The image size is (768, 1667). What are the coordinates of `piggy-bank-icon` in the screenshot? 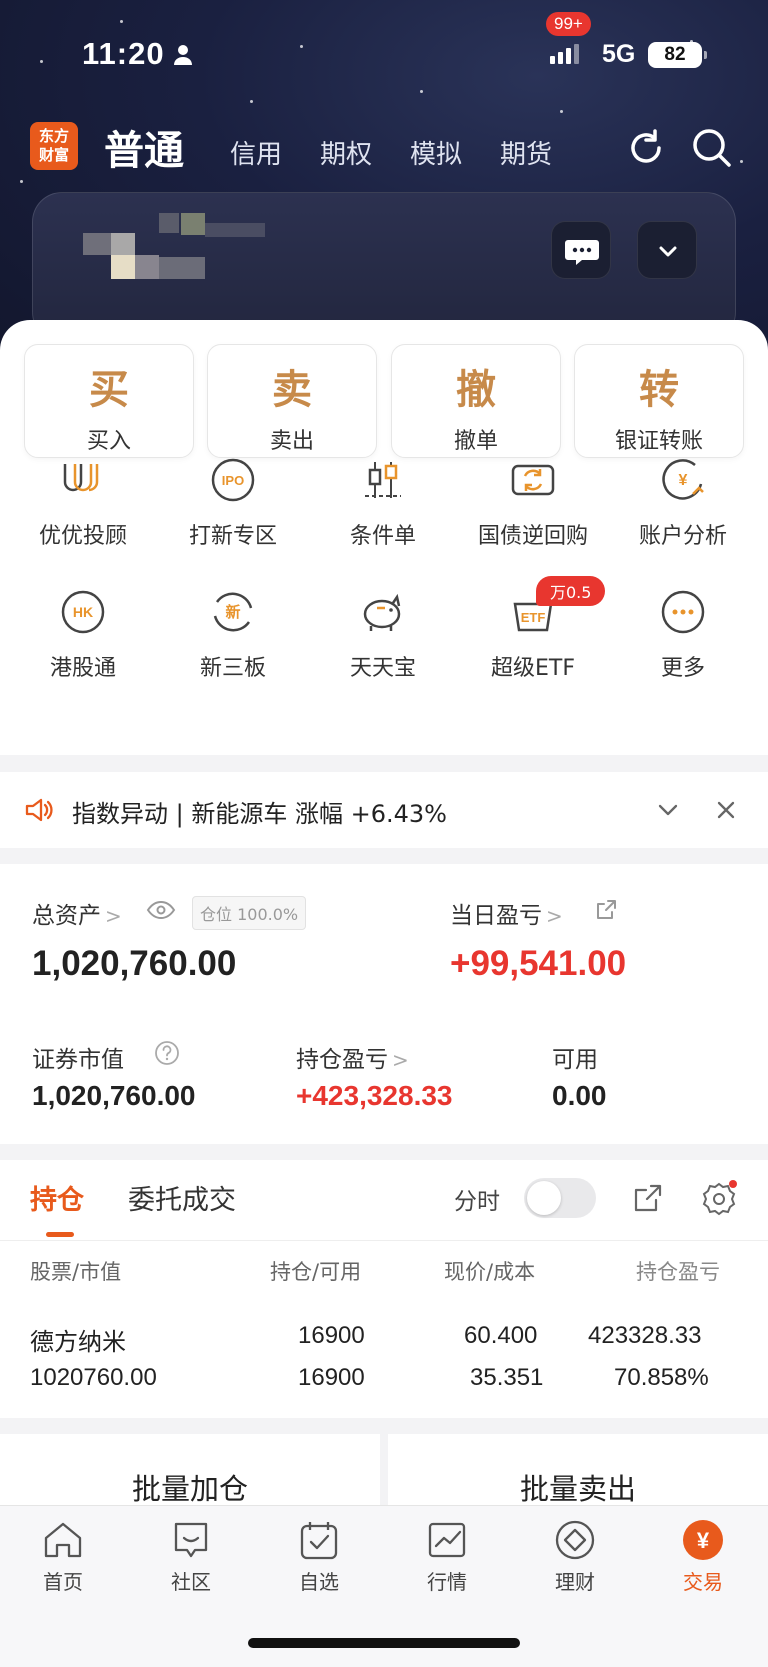 It's located at (382, 612).